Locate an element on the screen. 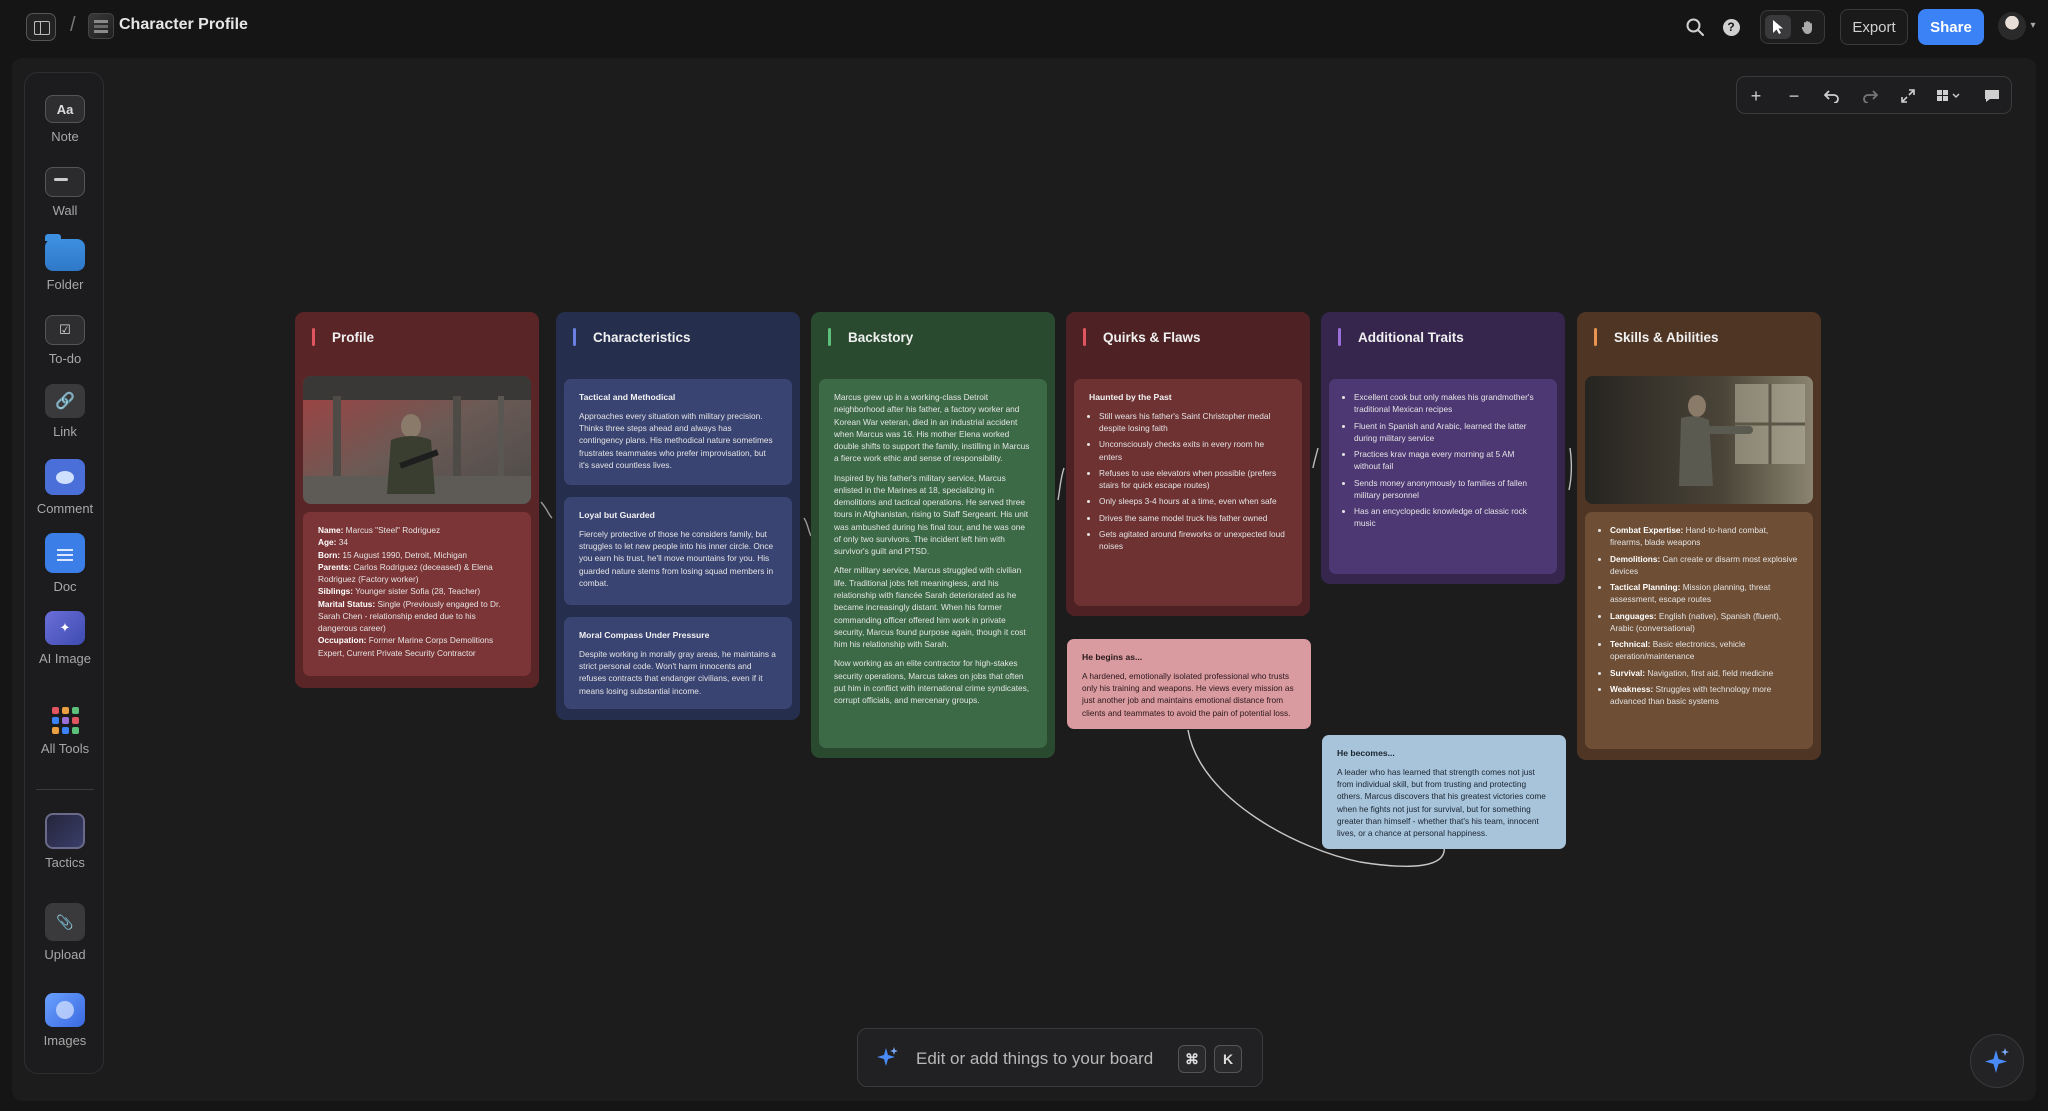  avatar is located at coordinates (2012, 26).